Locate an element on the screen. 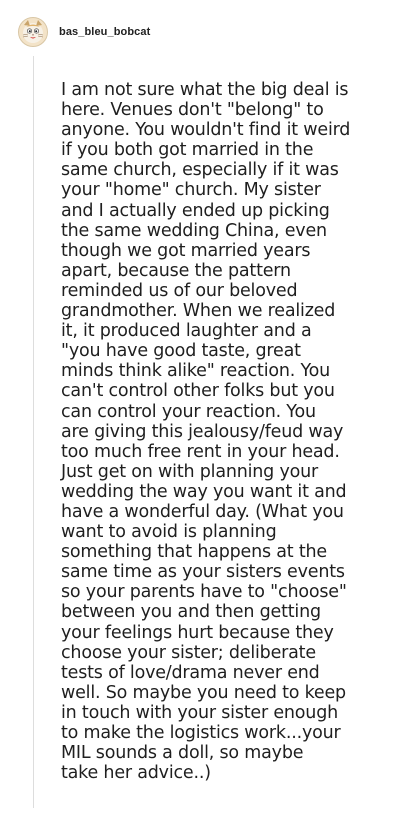 The height and width of the screenshot is (827, 400). comment-line: have a wonderful day. (What you is located at coordinates (202, 511).